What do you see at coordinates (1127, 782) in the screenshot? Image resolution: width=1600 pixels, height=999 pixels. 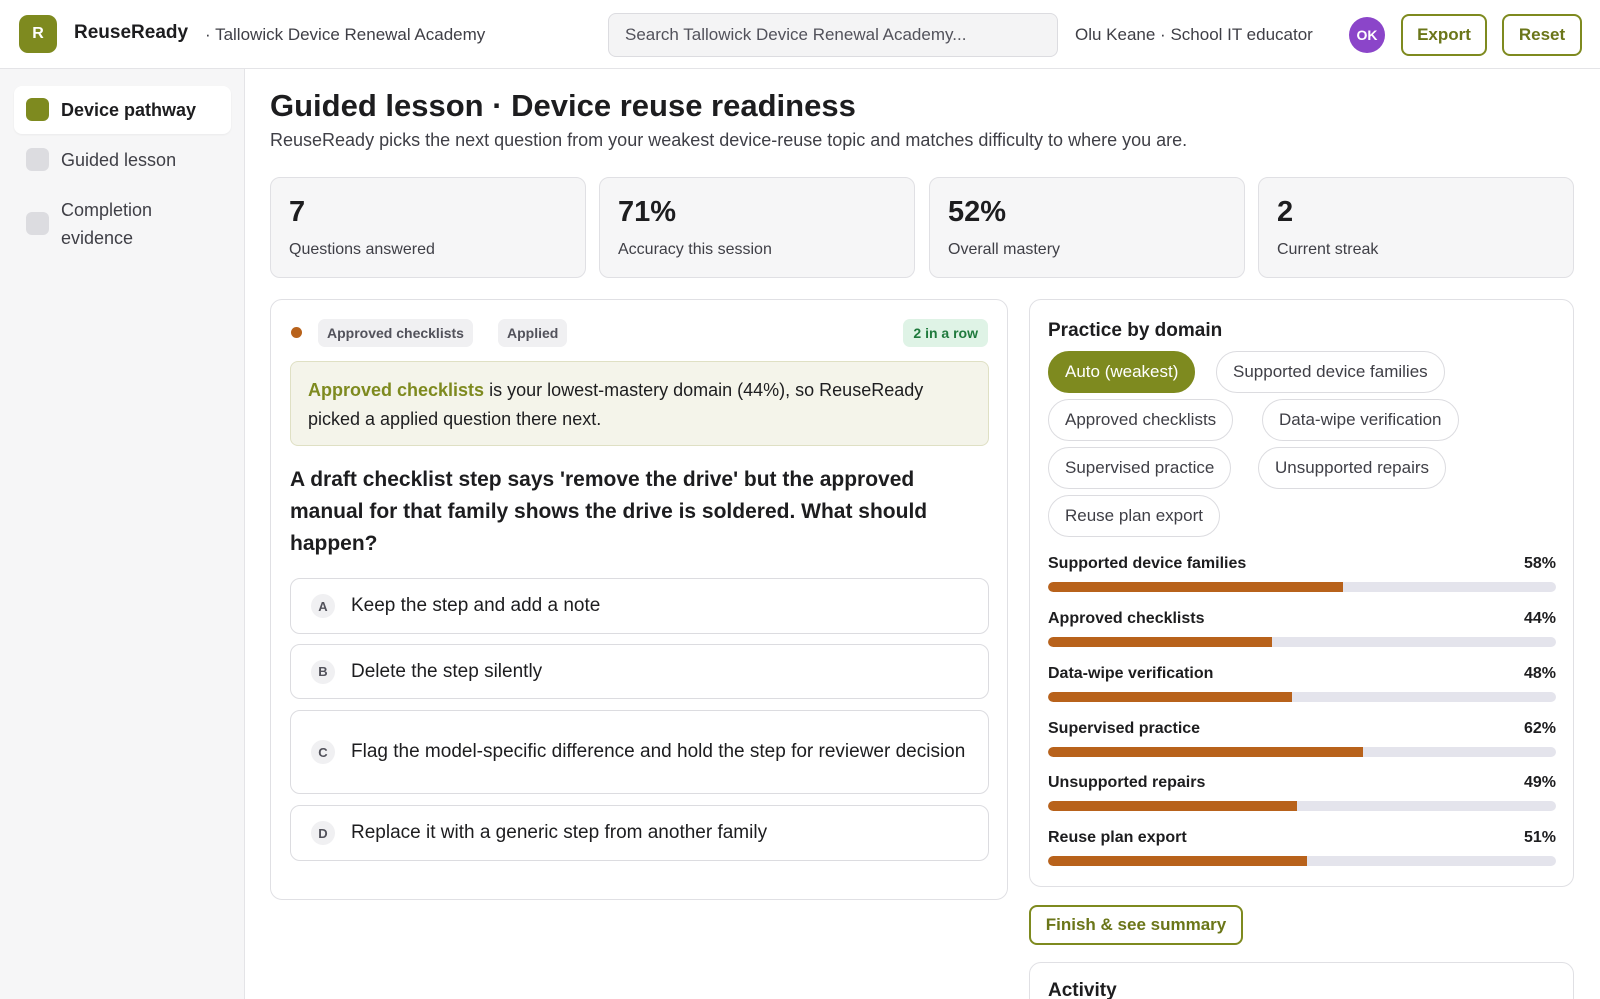 I see `domain-name: Unsupported repairs` at bounding box center [1127, 782].